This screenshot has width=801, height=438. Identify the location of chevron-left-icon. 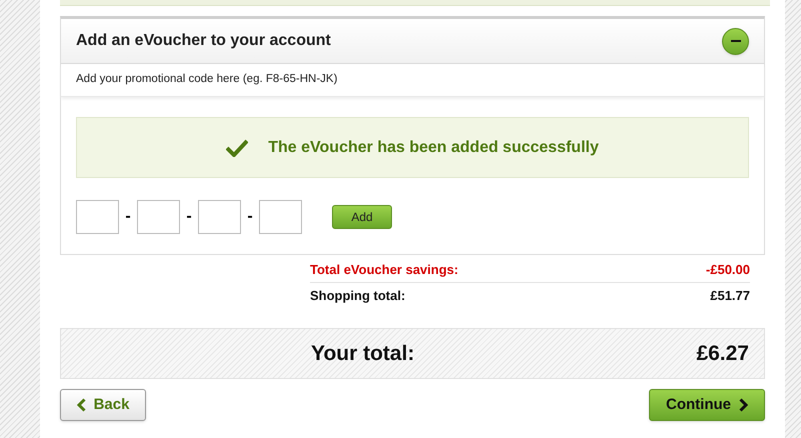
(81, 405).